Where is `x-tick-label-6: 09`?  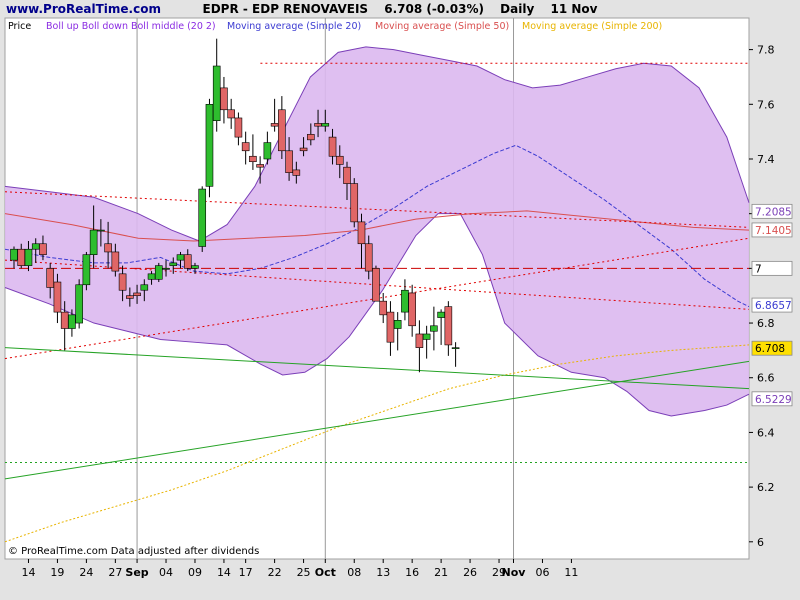
x-tick-label-6: 09 is located at coordinates (195, 572).